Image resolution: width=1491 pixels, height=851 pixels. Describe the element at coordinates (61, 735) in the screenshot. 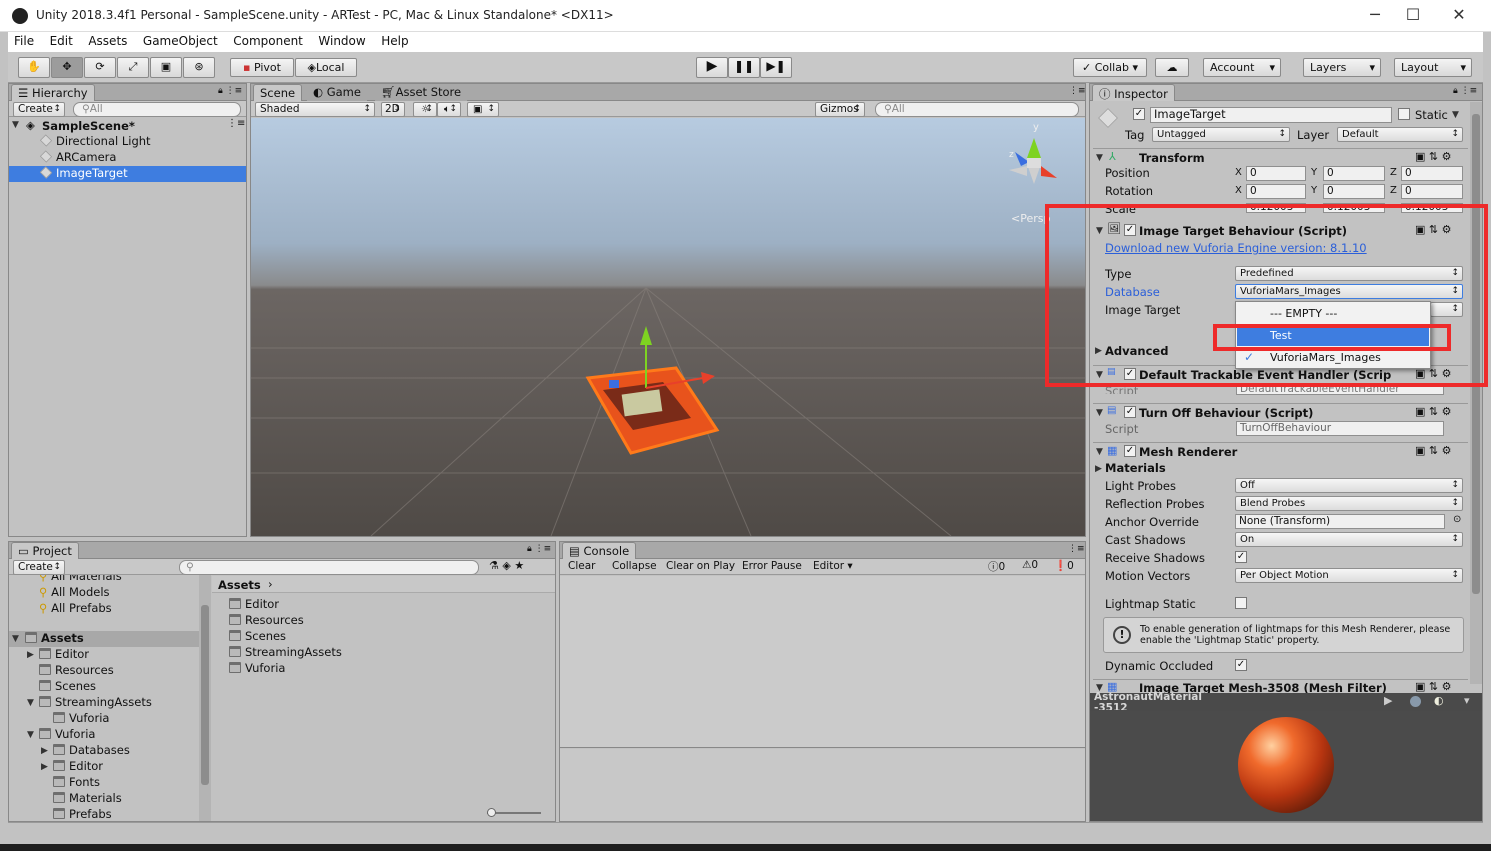

I see `tree-item: ▼ Vuforia` at that location.